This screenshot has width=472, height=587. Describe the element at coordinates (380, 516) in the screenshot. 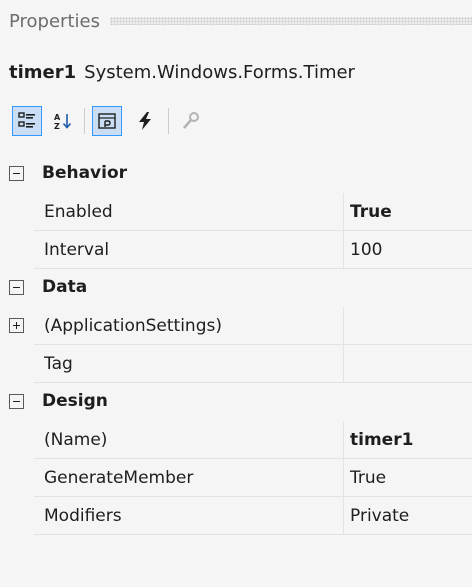

I see `property-value: Private` at that location.